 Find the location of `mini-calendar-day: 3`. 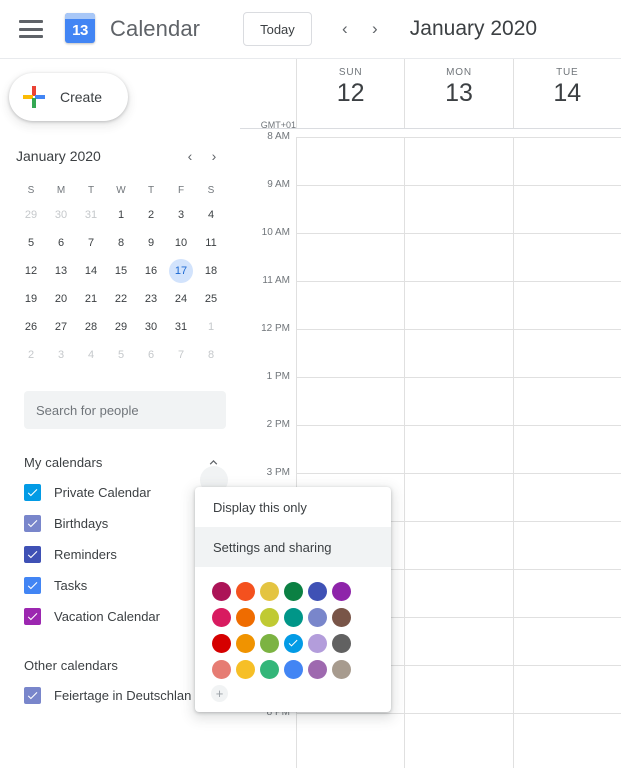

mini-calendar-day: 3 is located at coordinates (181, 215).